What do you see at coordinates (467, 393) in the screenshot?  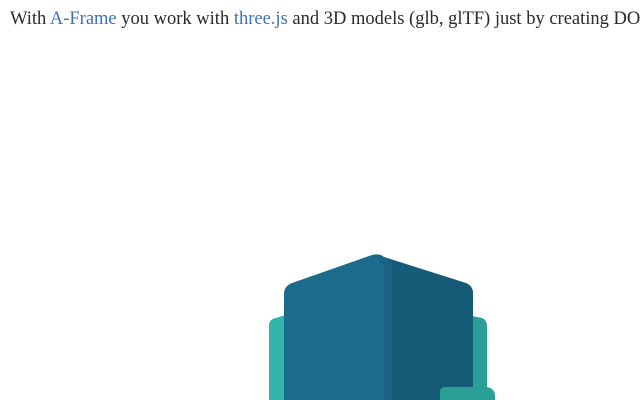 I see `teal-small-cube` at bounding box center [467, 393].